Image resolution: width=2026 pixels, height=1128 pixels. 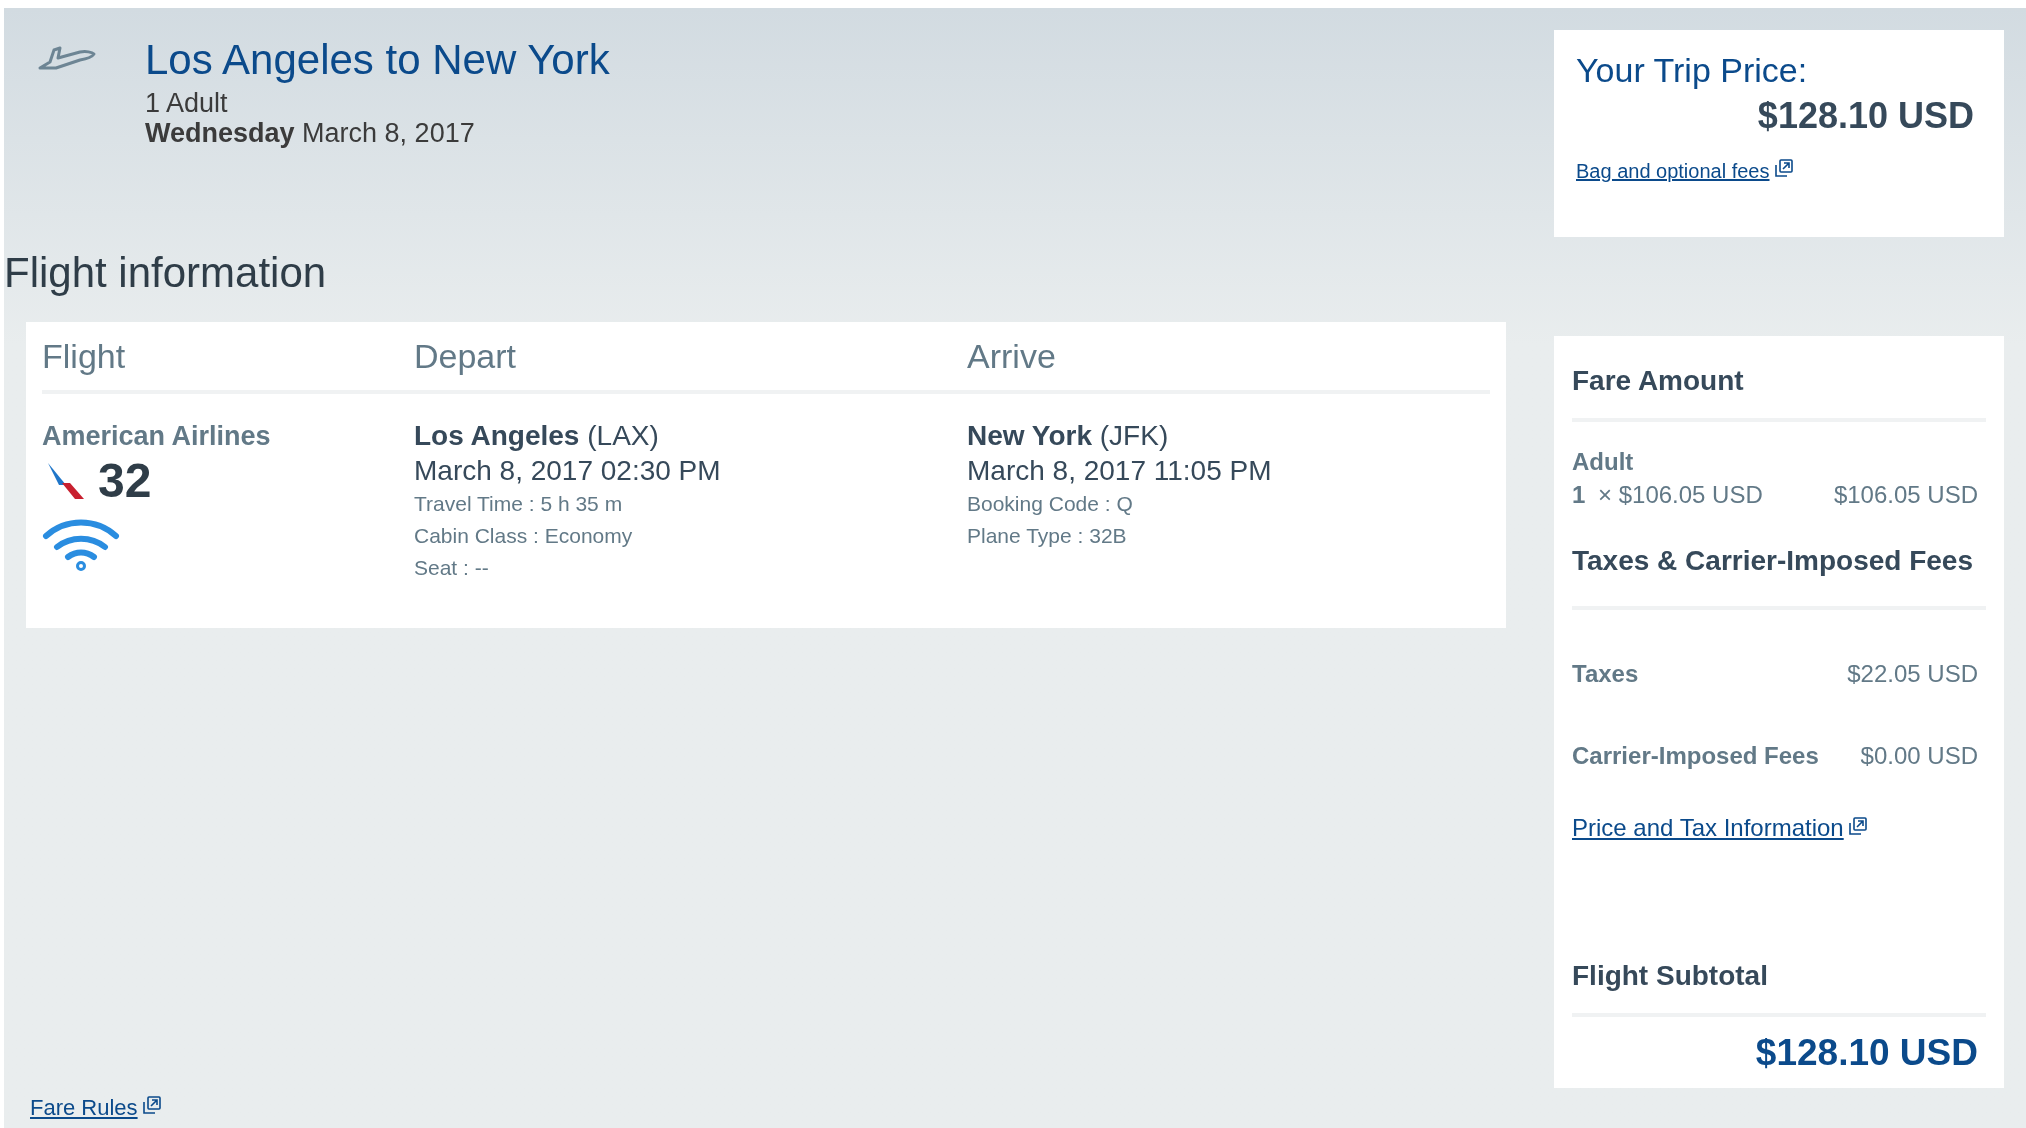 I want to click on trip-price-label: Your Trip Price:, so click(x=1692, y=70).